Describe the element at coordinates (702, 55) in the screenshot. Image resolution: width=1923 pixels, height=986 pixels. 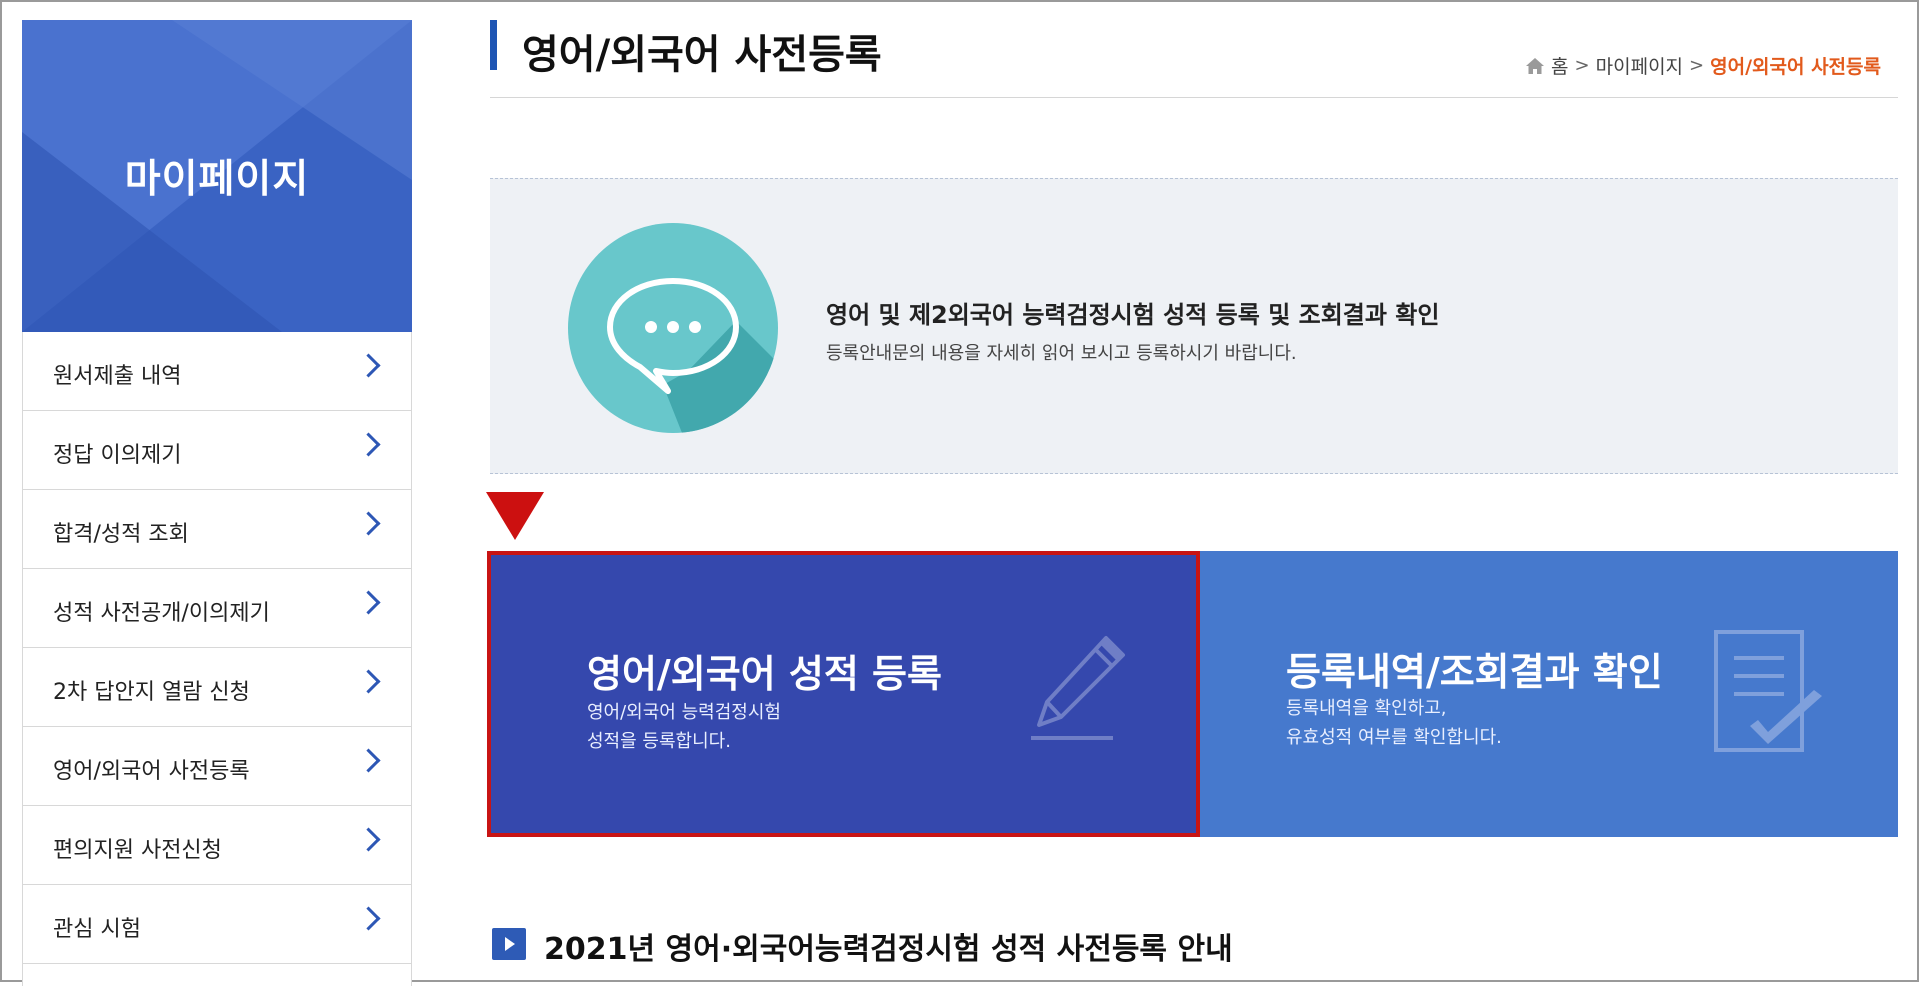
I see `page-title: 영어/외국어 사전등록` at that location.